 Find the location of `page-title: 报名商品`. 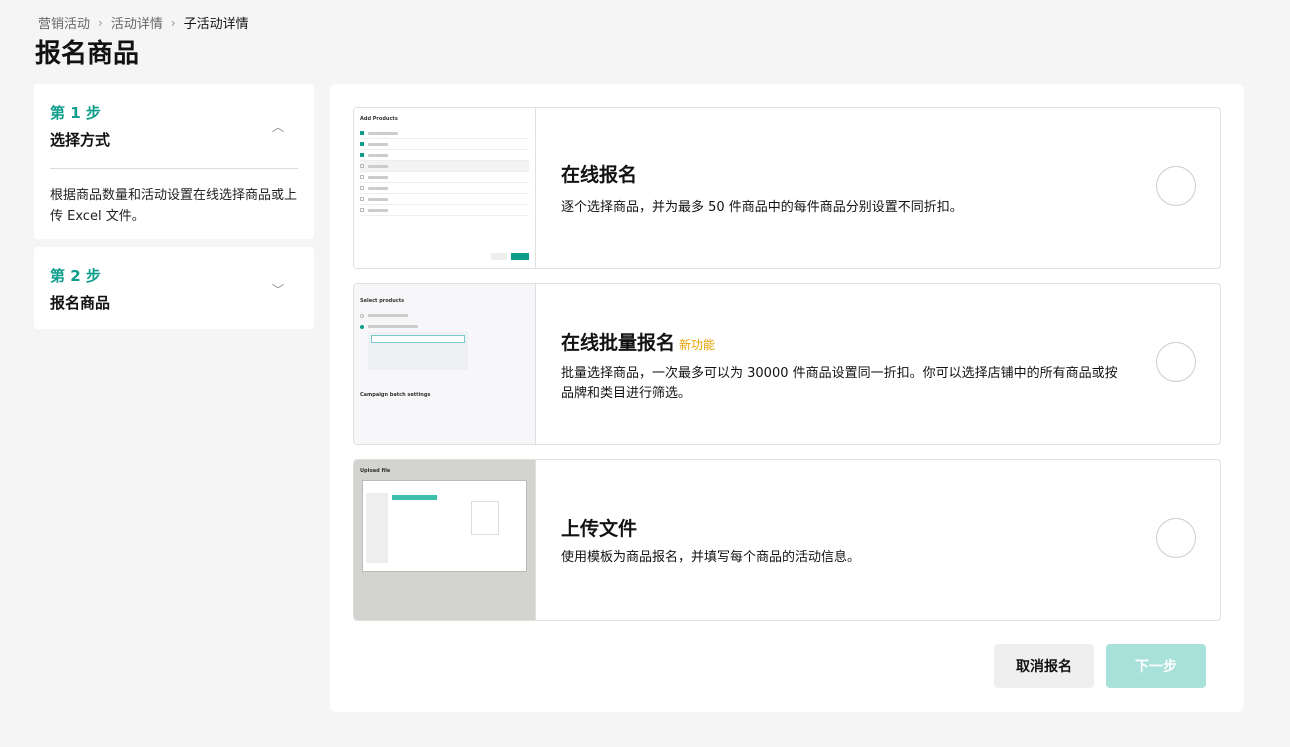

page-title: 报名商品 is located at coordinates (87, 54).